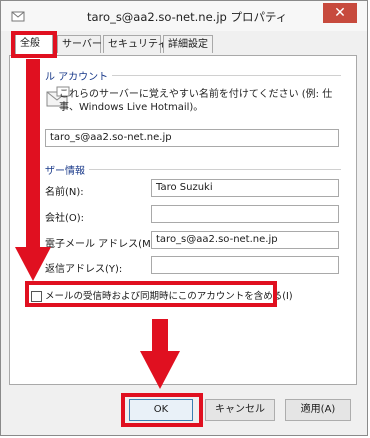 Image resolution: width=370 pixels, height=438 pixels. What do you see at coordinates (65, 218) in the screenshot?
I see `company-label: 会社(O):` at bounding box center [65, 218].